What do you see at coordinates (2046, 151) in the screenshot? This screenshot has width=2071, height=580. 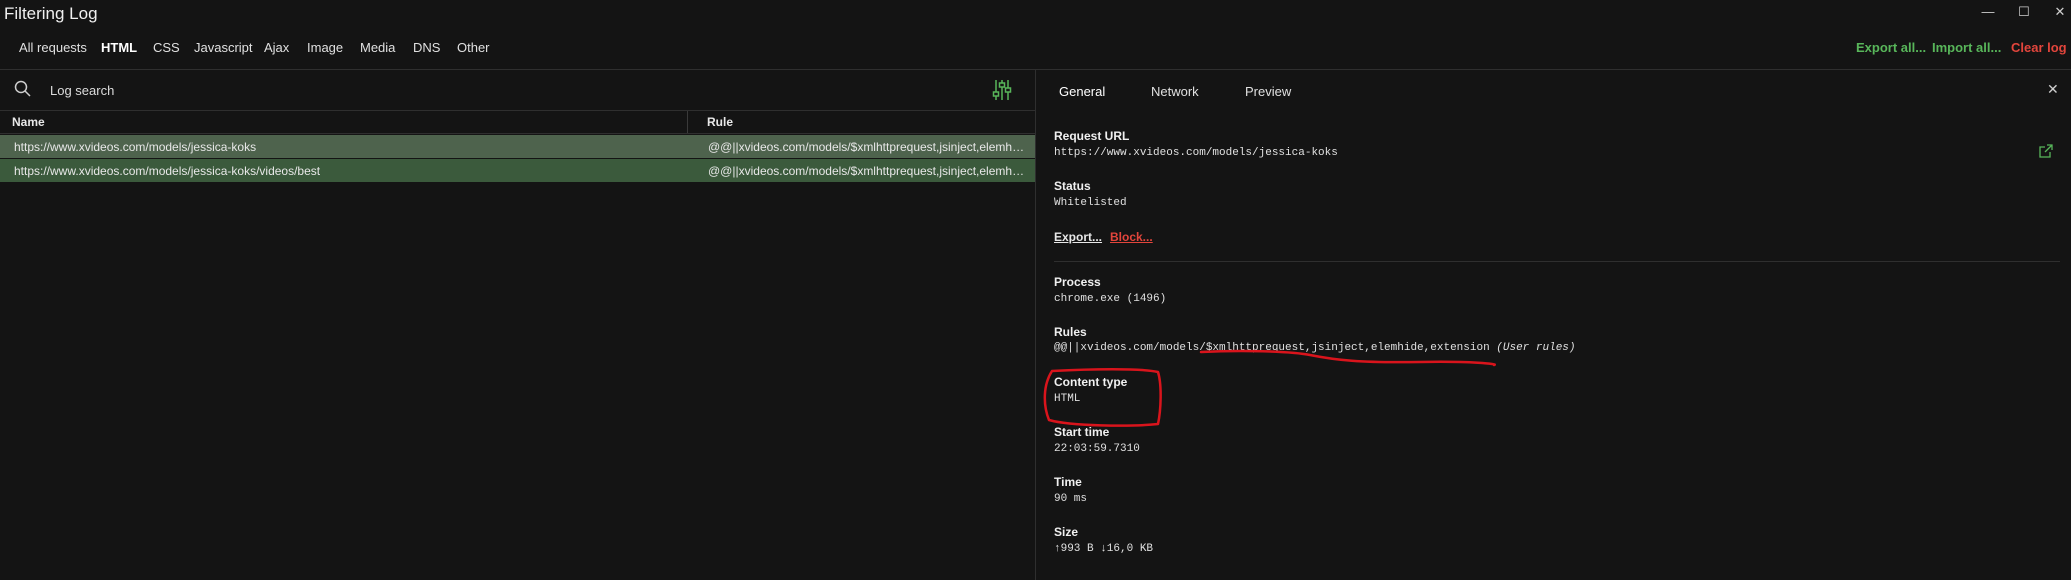 I see `open-external-icon` at bounding box center [2046, 151].